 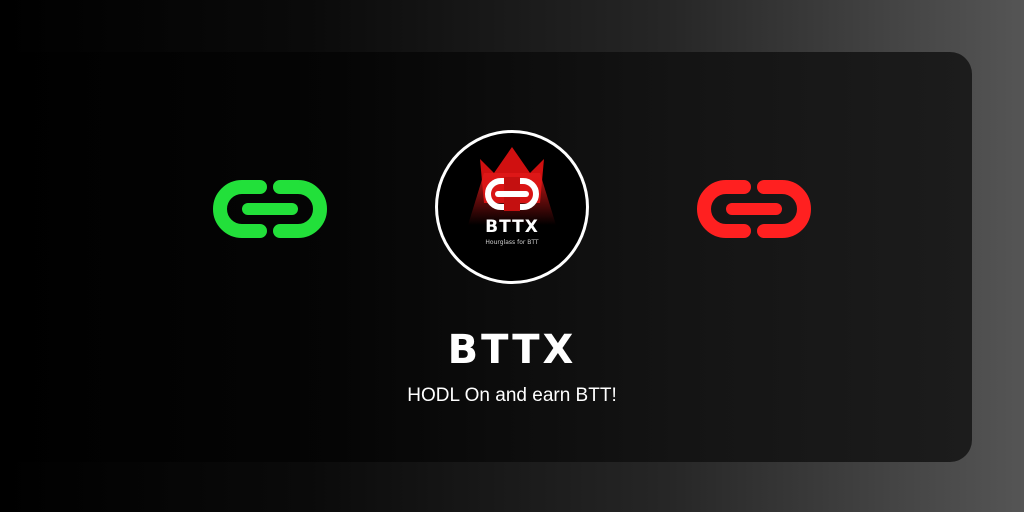 What do you see at coordinates (512, 350) in the screenshot?
I see `brand-title: BTTX` at bounding box center [512, 350].